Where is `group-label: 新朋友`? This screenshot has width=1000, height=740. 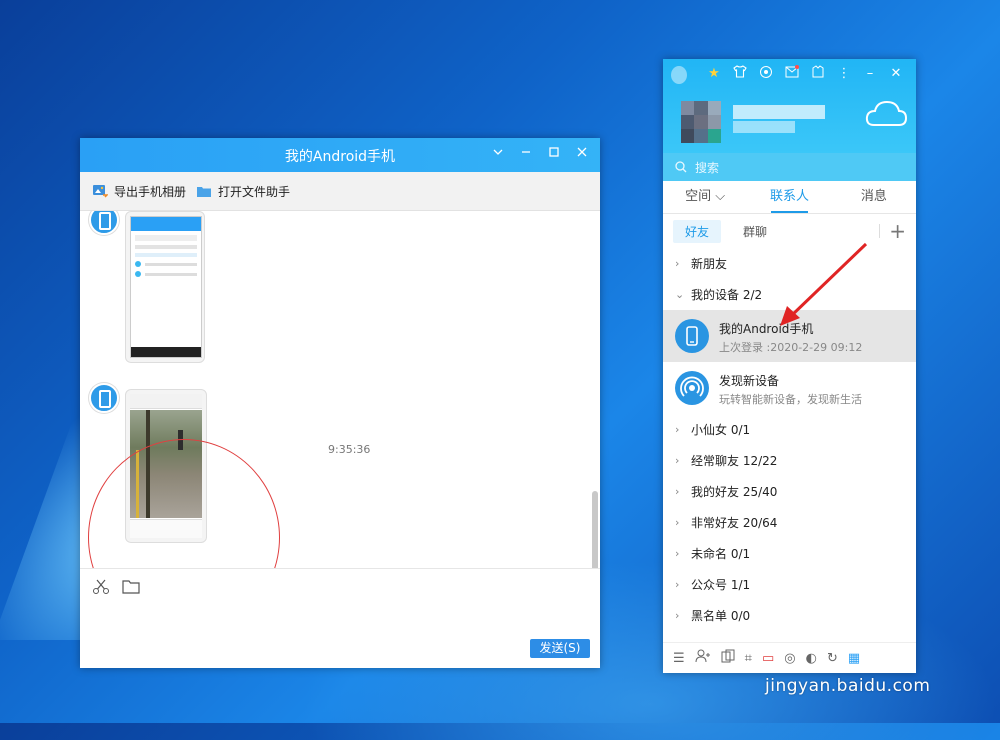 group-label: 新朋友 is located at coordinates (709, 264).